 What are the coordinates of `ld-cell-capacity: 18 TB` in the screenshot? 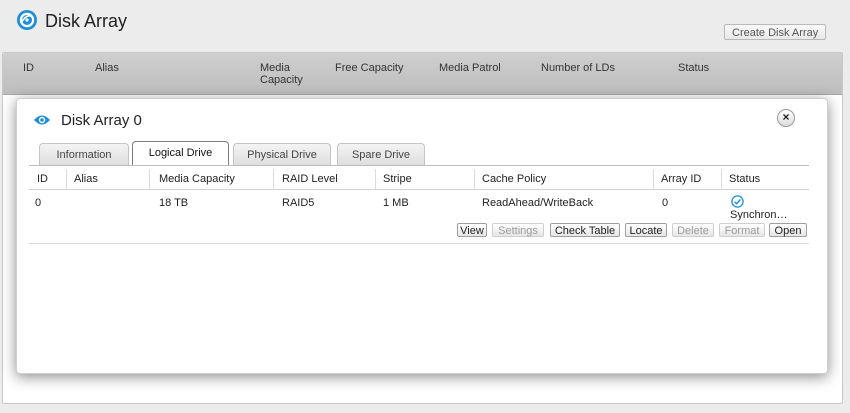 It's located at (174, 203).